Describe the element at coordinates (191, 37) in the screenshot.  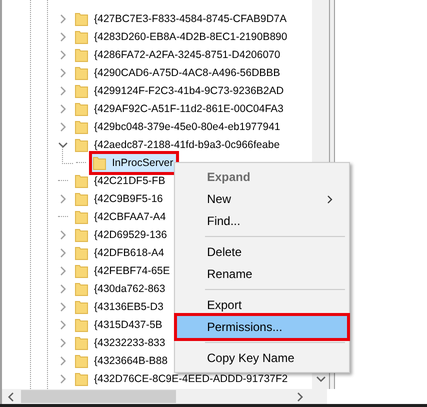
I see `registry-key: {4283D260-EB8A-4D2B-8EC1-2190B890` at that location.